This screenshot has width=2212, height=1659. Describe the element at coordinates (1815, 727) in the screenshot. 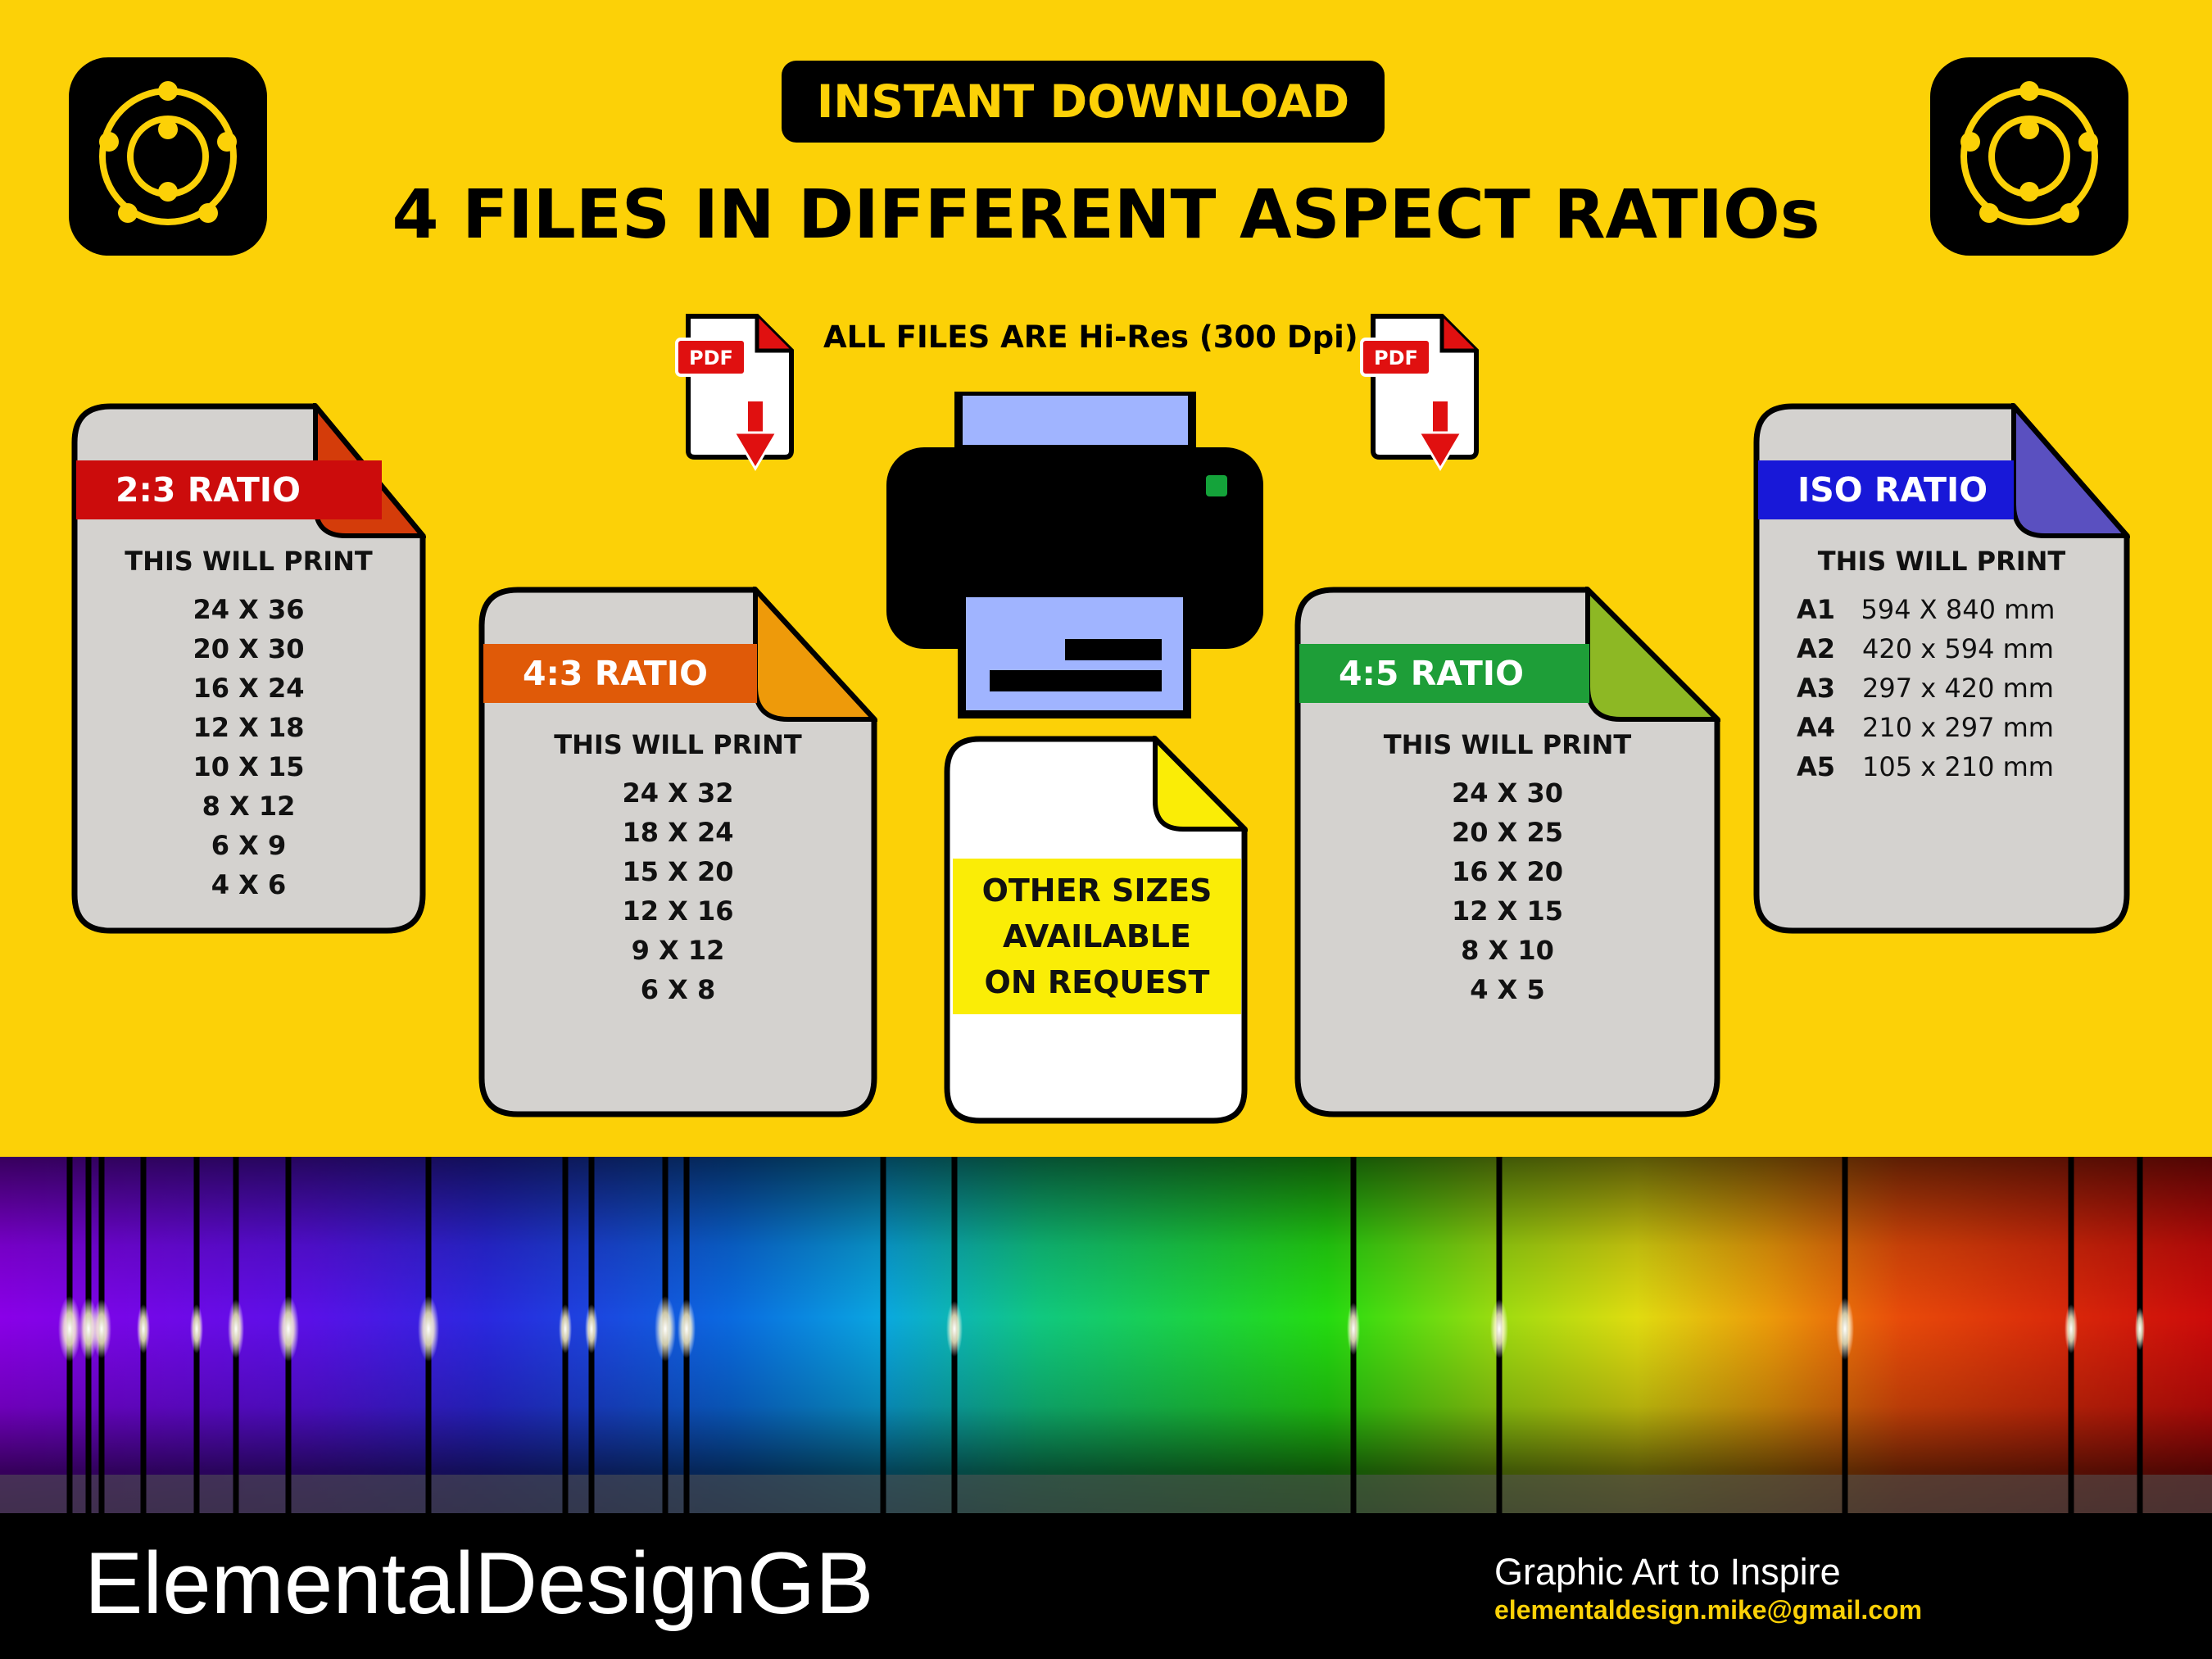

I see `iso-size-name: A4` at that location.